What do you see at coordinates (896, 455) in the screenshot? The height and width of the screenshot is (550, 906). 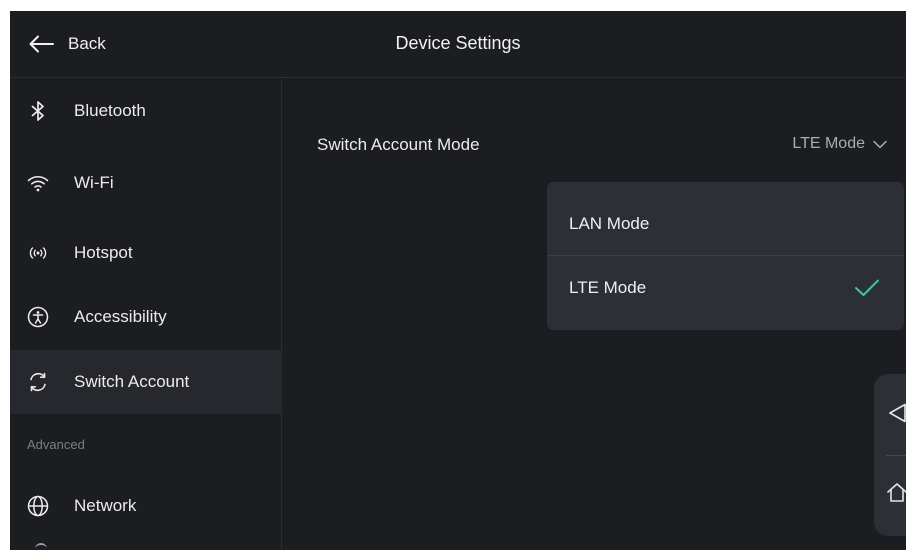 I see `floating-bar-divider` at bounding box center [896, 455].